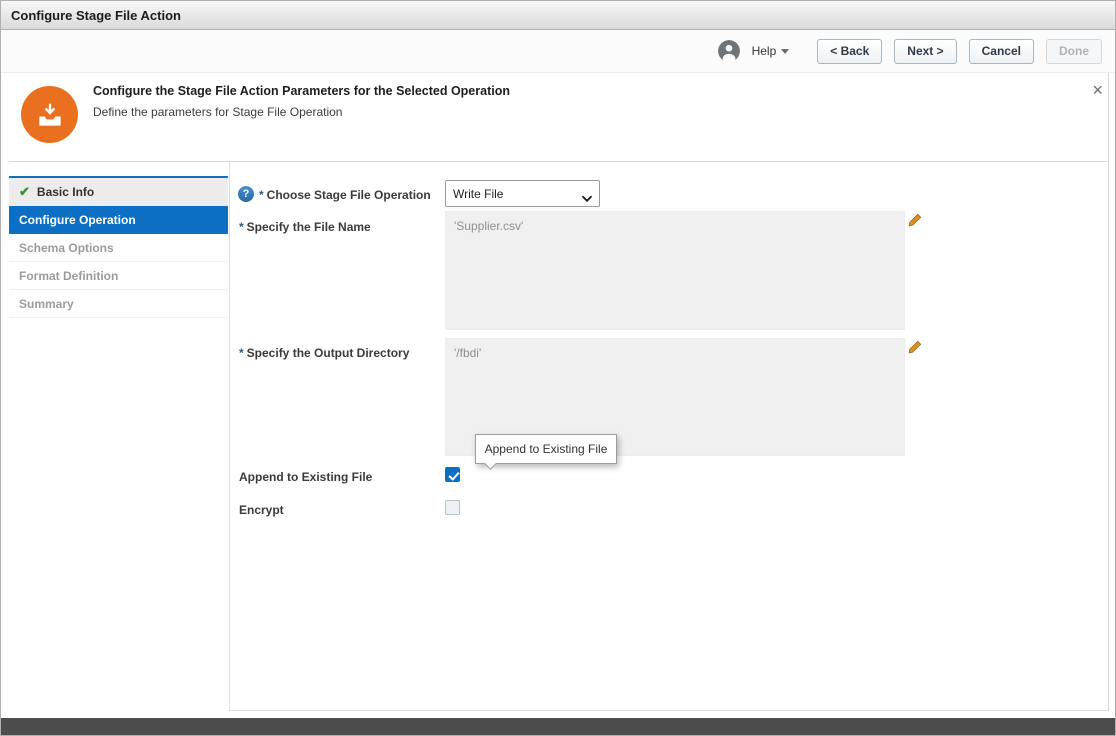 This screenshot has width=1116, height=736. I want to click on user-icon, so click(728, 51).